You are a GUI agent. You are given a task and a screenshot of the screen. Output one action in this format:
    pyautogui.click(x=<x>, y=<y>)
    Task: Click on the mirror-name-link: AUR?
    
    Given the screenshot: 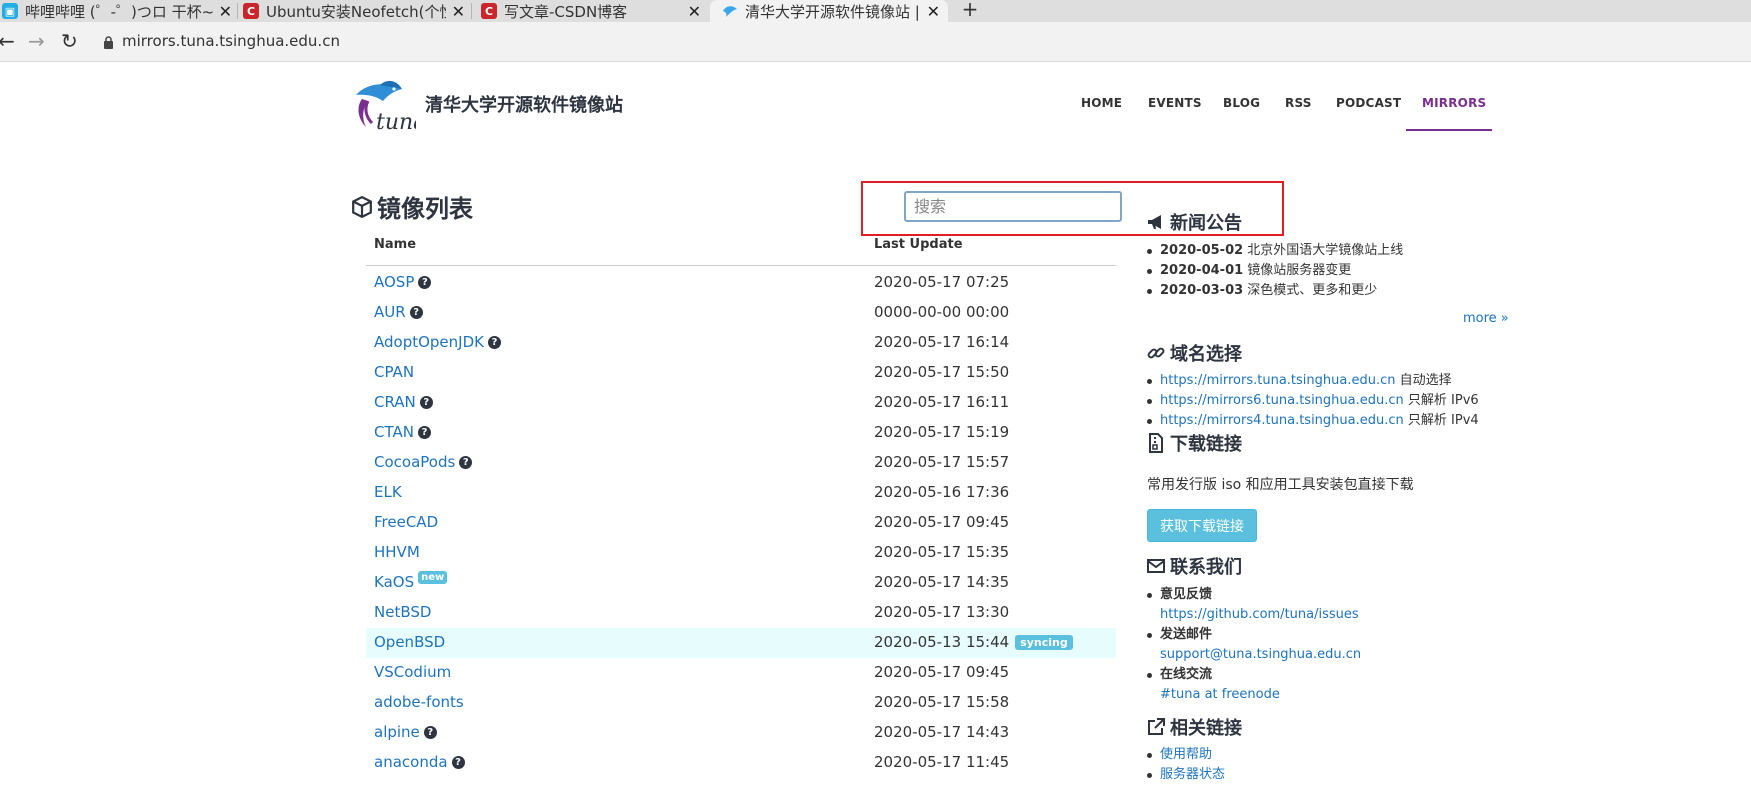 What is the action you would take?
    pyautogui.click(x=398, y=312)
    